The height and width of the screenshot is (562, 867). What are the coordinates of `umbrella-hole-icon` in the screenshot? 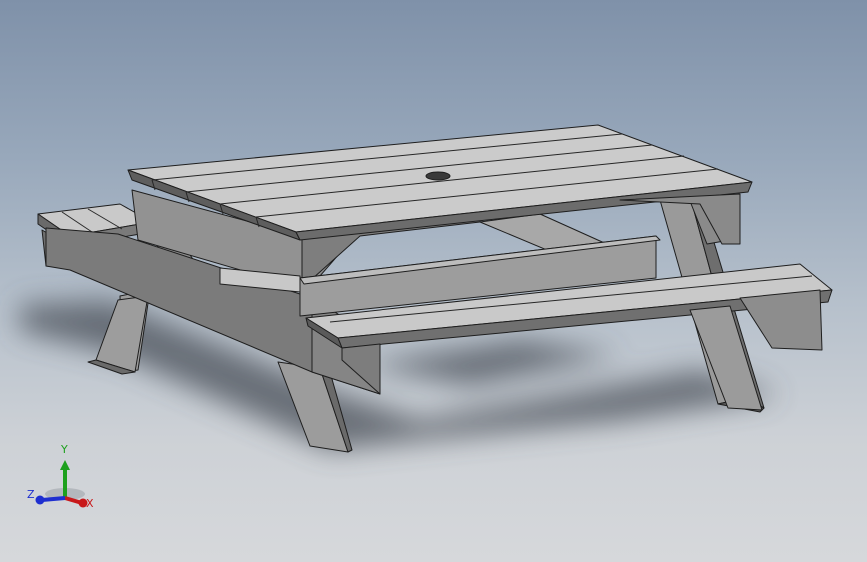 It's located at (438, 176).